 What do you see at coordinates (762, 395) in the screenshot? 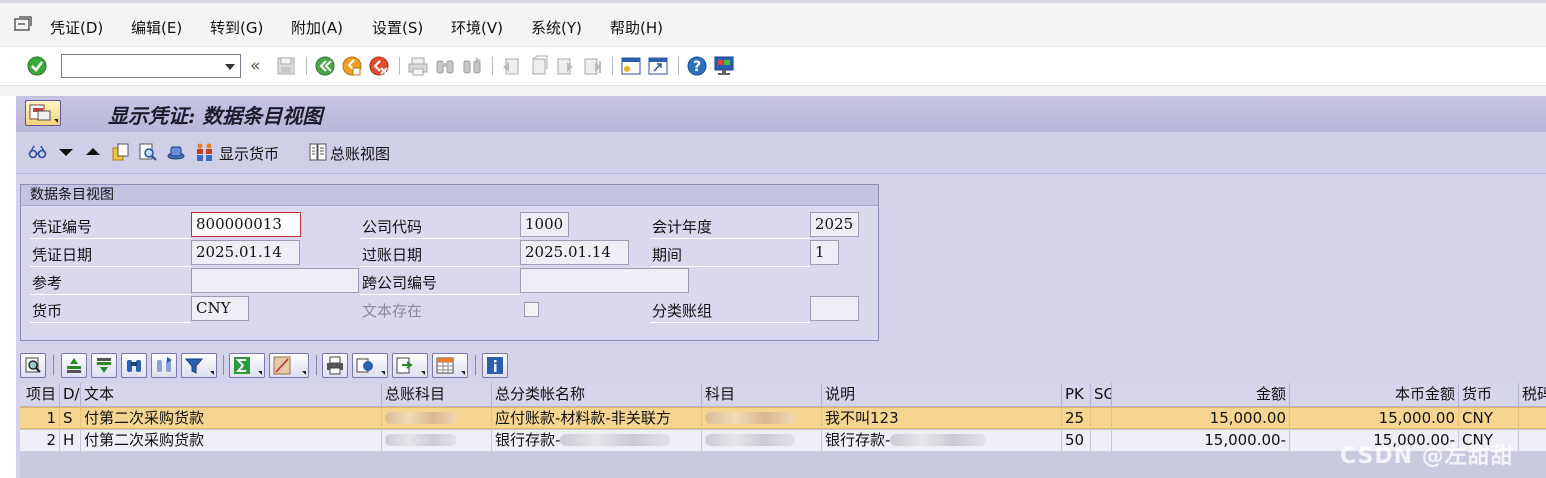
I see `column-header-account: 科目` at bounding box center [762, 395].